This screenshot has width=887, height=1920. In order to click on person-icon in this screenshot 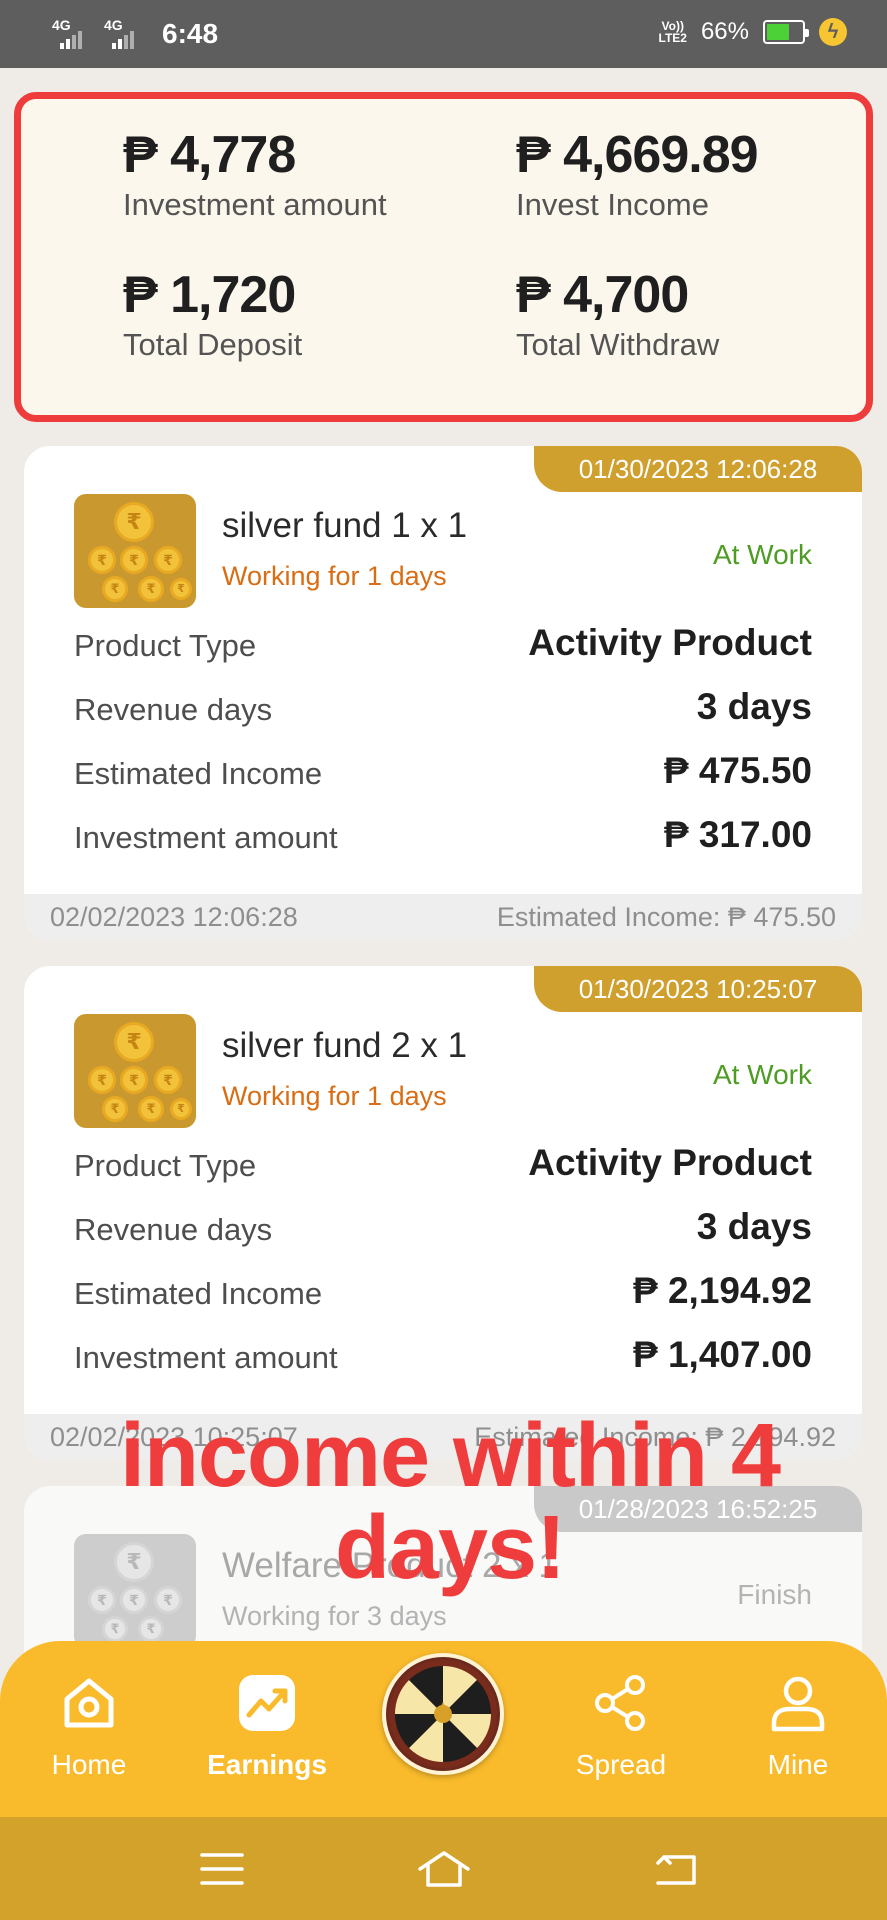, I will do `click(798, 1703)`.